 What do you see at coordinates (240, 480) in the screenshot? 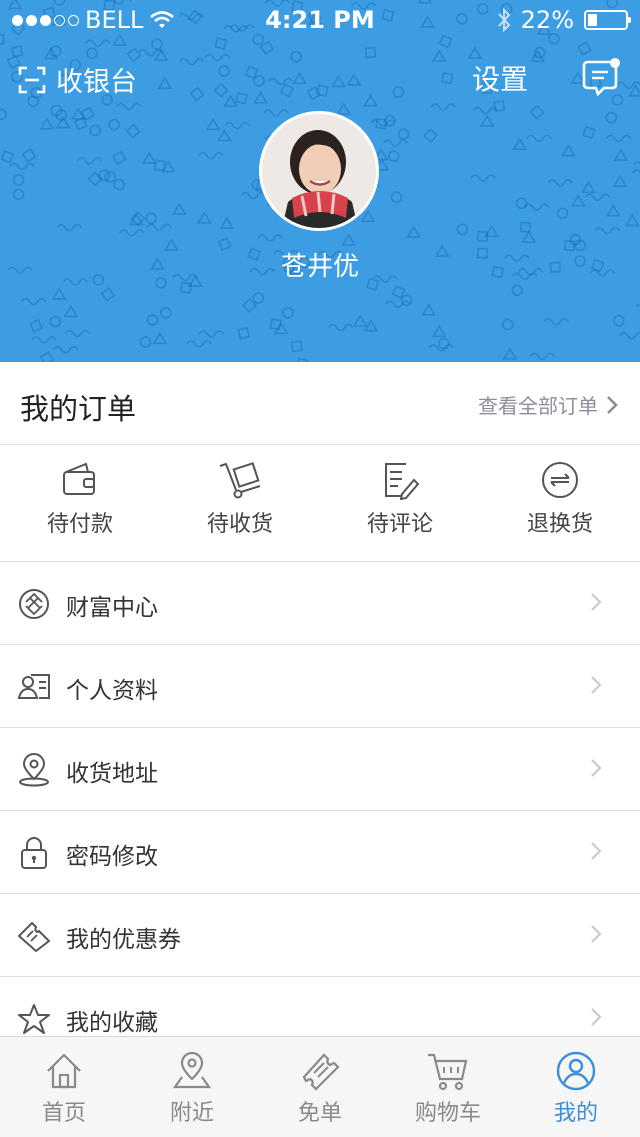
I see `delivery-cart-icon` at bounding box center [240, 480].